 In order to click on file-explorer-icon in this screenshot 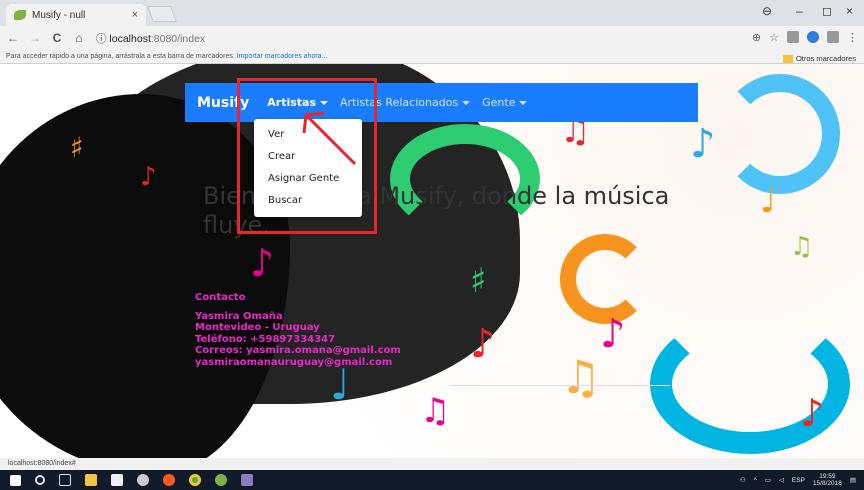, I will do `click(91, 480)`.